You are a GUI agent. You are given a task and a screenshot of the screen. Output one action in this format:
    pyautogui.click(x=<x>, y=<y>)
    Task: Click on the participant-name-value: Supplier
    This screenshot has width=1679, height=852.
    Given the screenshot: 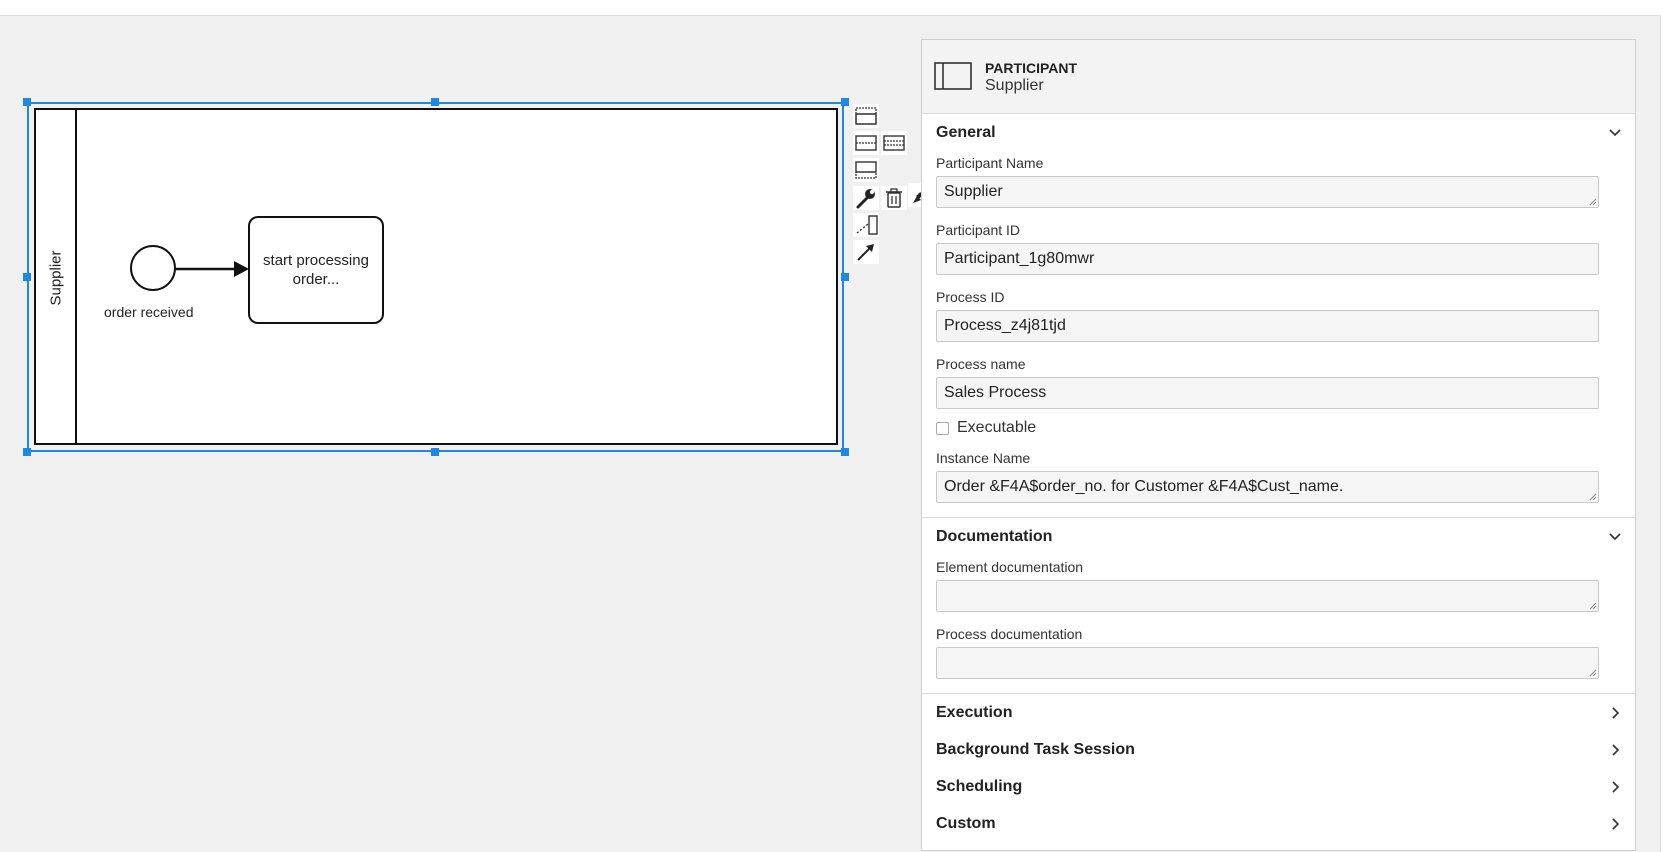 What is the action you would take?
    pyautogui.click(x=973, y=191)
    